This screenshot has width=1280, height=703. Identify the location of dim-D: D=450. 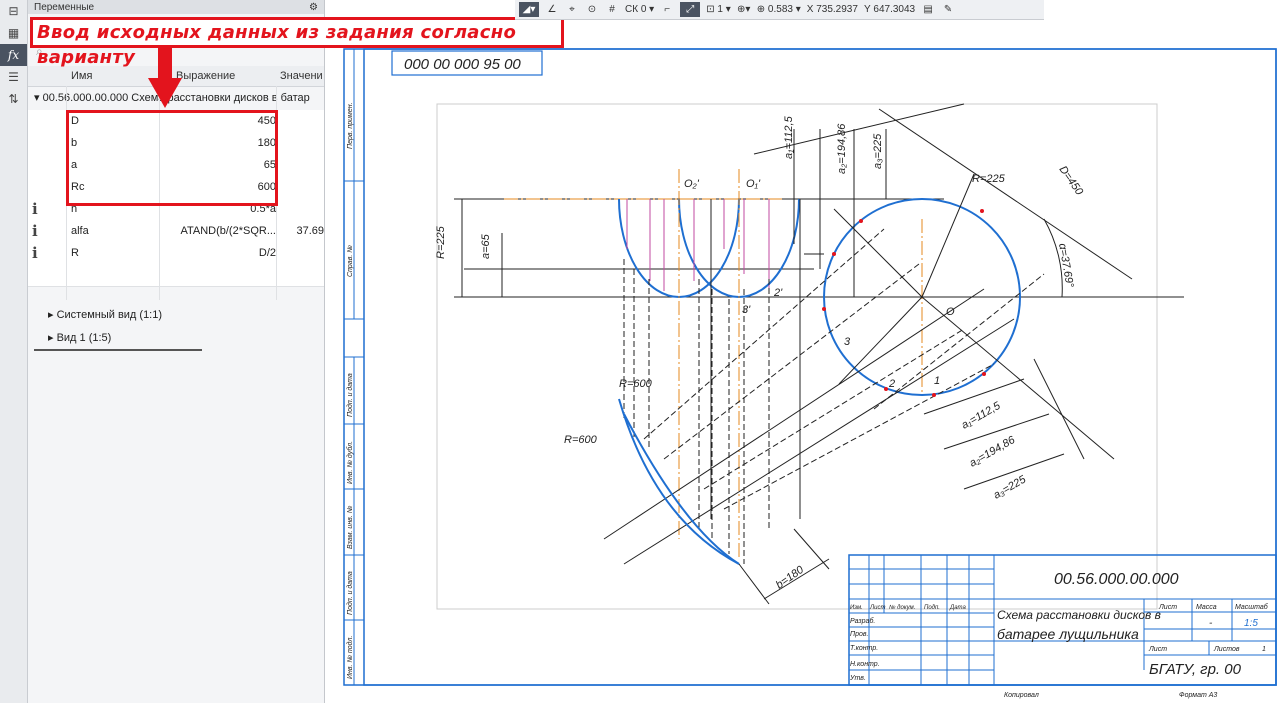
(1071, 181).